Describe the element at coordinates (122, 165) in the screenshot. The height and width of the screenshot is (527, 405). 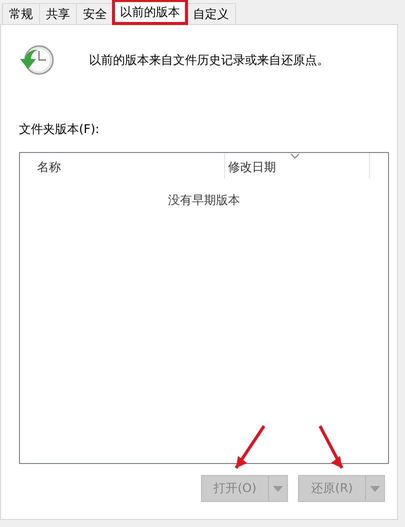
I see `column-header: 名称` at that location.